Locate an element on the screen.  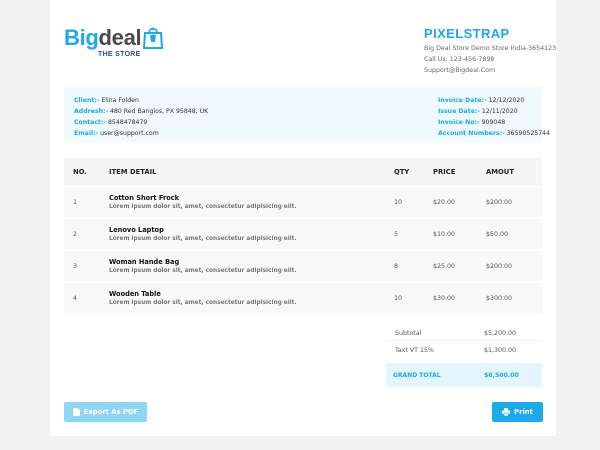
row-number: 2 is located at coordinates (75, 234).